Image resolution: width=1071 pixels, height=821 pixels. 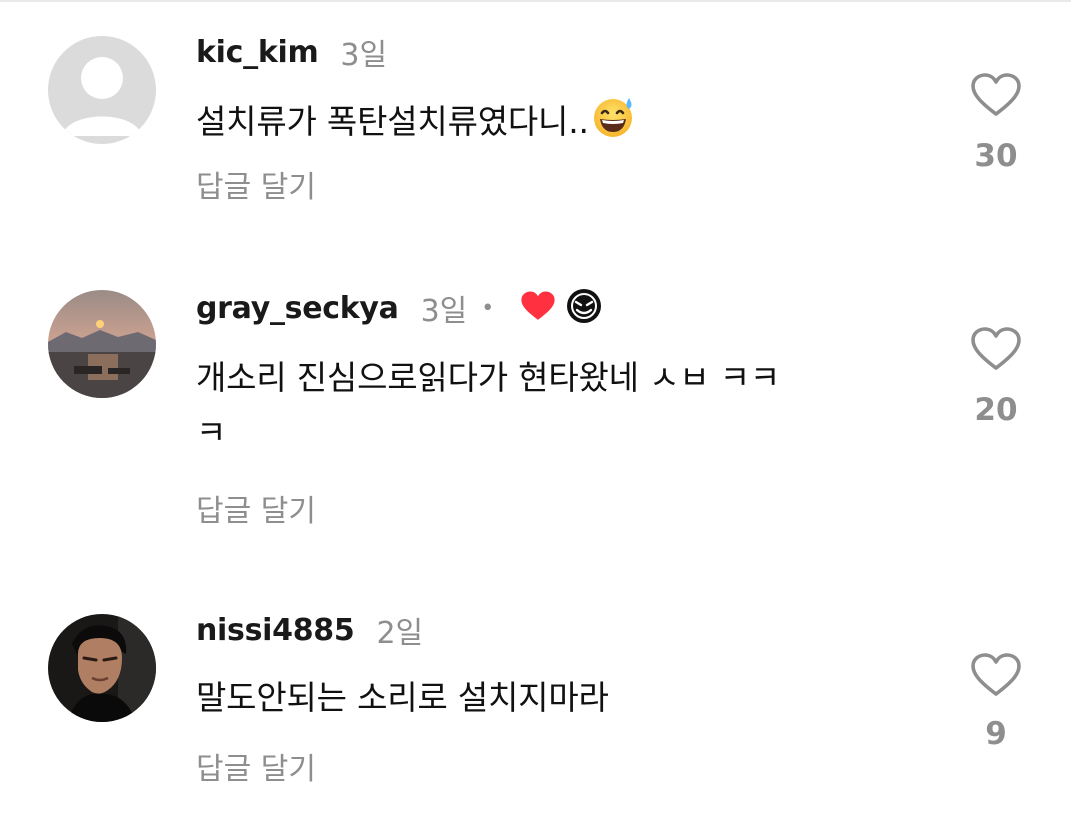 I want to click on grinning-sweat-emoji, so click(x=614, y=125).